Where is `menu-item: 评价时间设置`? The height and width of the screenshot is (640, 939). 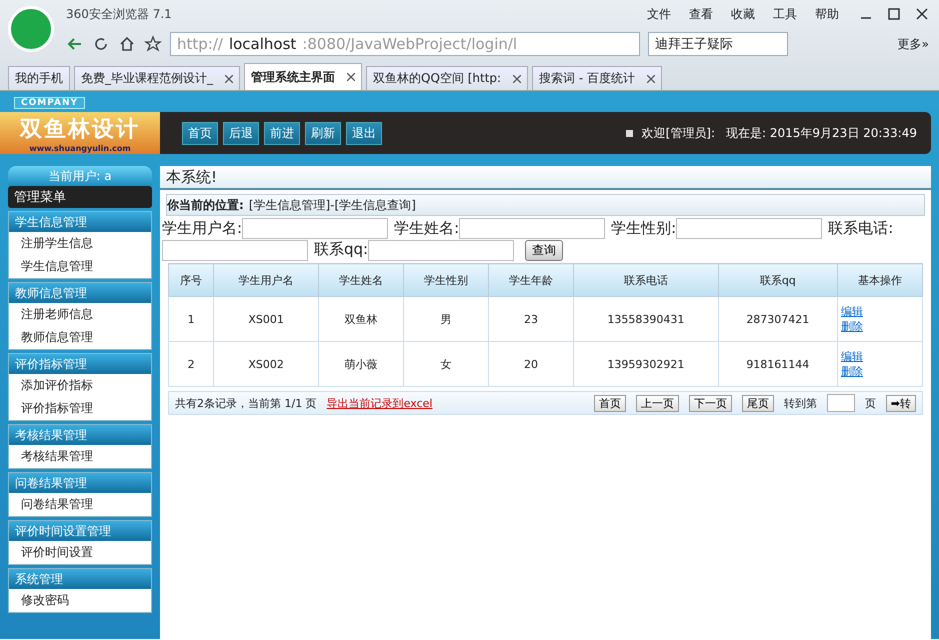 menu-item: 评价时间设置 is located at coordinates (80, 552).